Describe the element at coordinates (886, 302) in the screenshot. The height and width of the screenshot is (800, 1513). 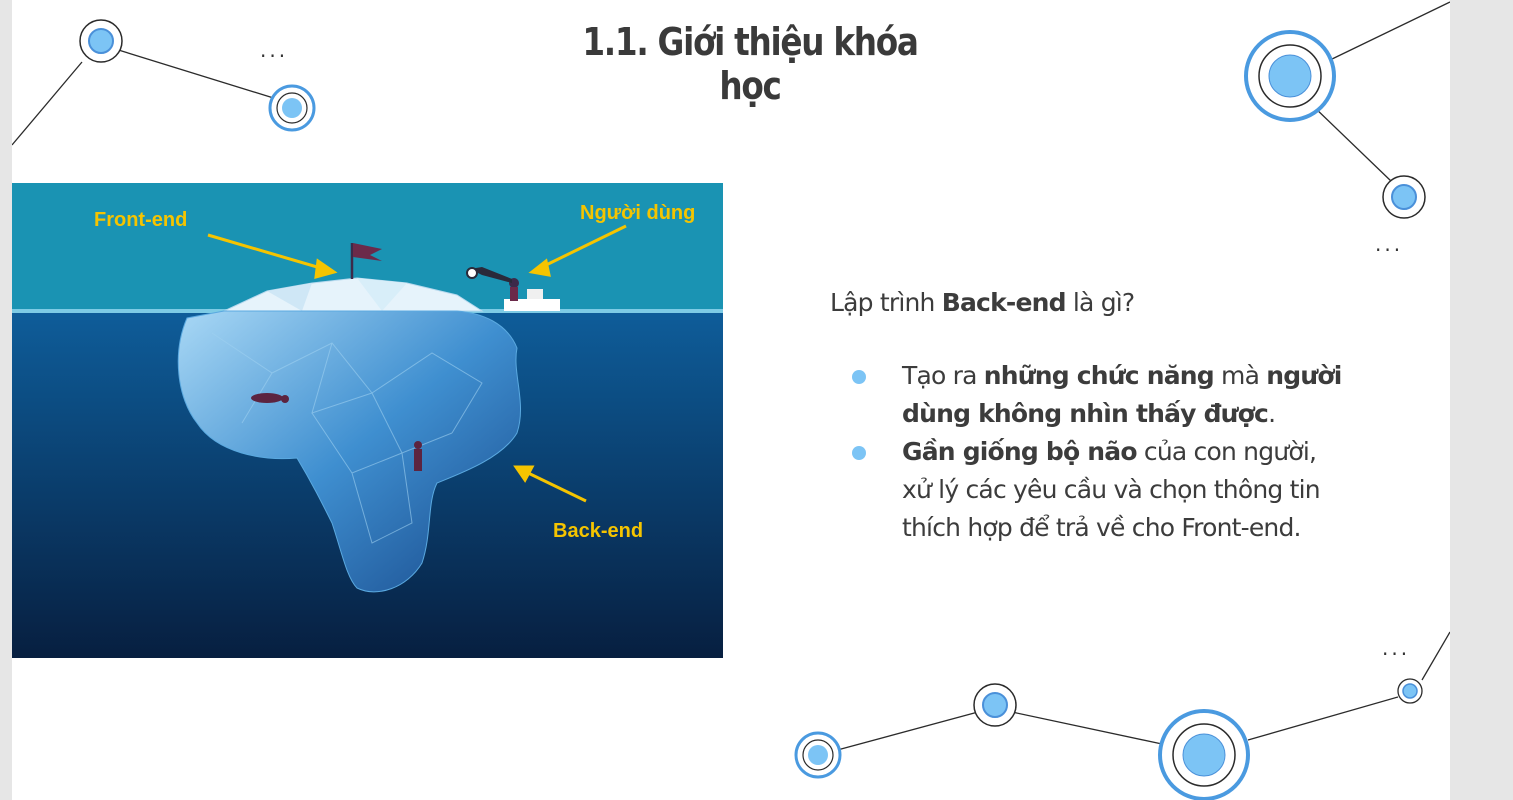
I see `question-text-prefix: Lập trình` at that location.